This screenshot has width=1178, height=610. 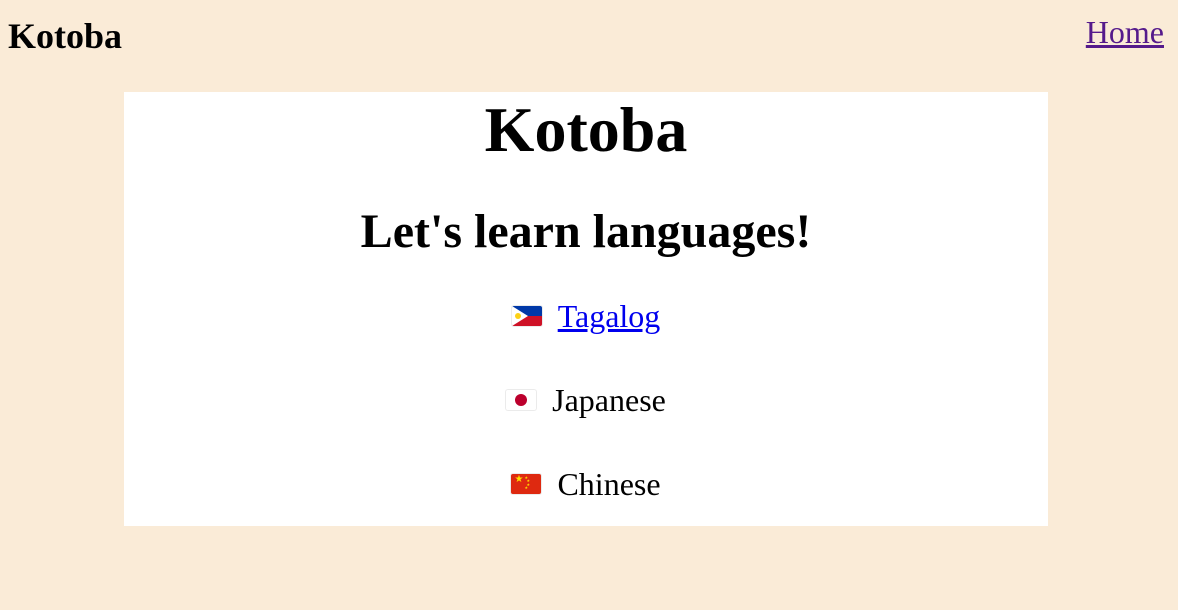 I want to click on page-subtitle: Let's learn languages!, so click(x=586, y=231).